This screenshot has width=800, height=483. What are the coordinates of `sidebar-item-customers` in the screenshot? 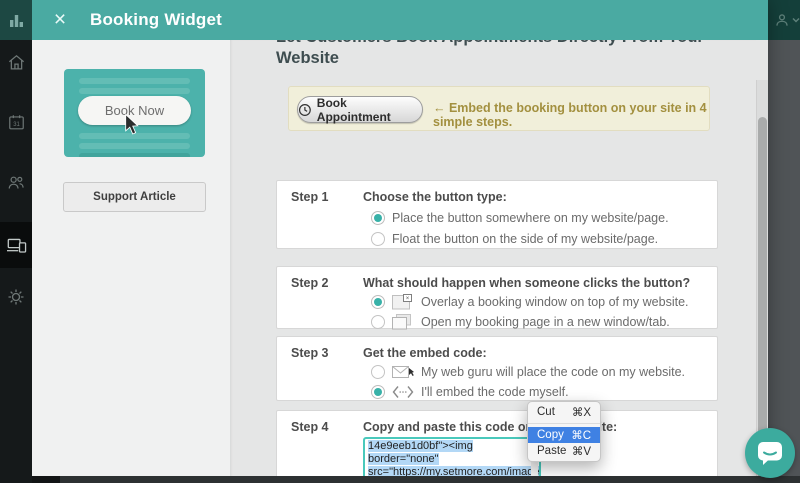 It's located at (16, 182).